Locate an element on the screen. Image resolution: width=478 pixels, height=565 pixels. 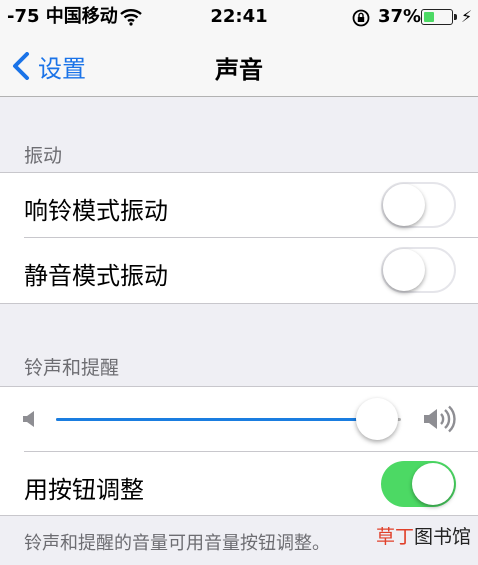
navigation-bar: 设置 声音 is located at coordinates (239, 66).